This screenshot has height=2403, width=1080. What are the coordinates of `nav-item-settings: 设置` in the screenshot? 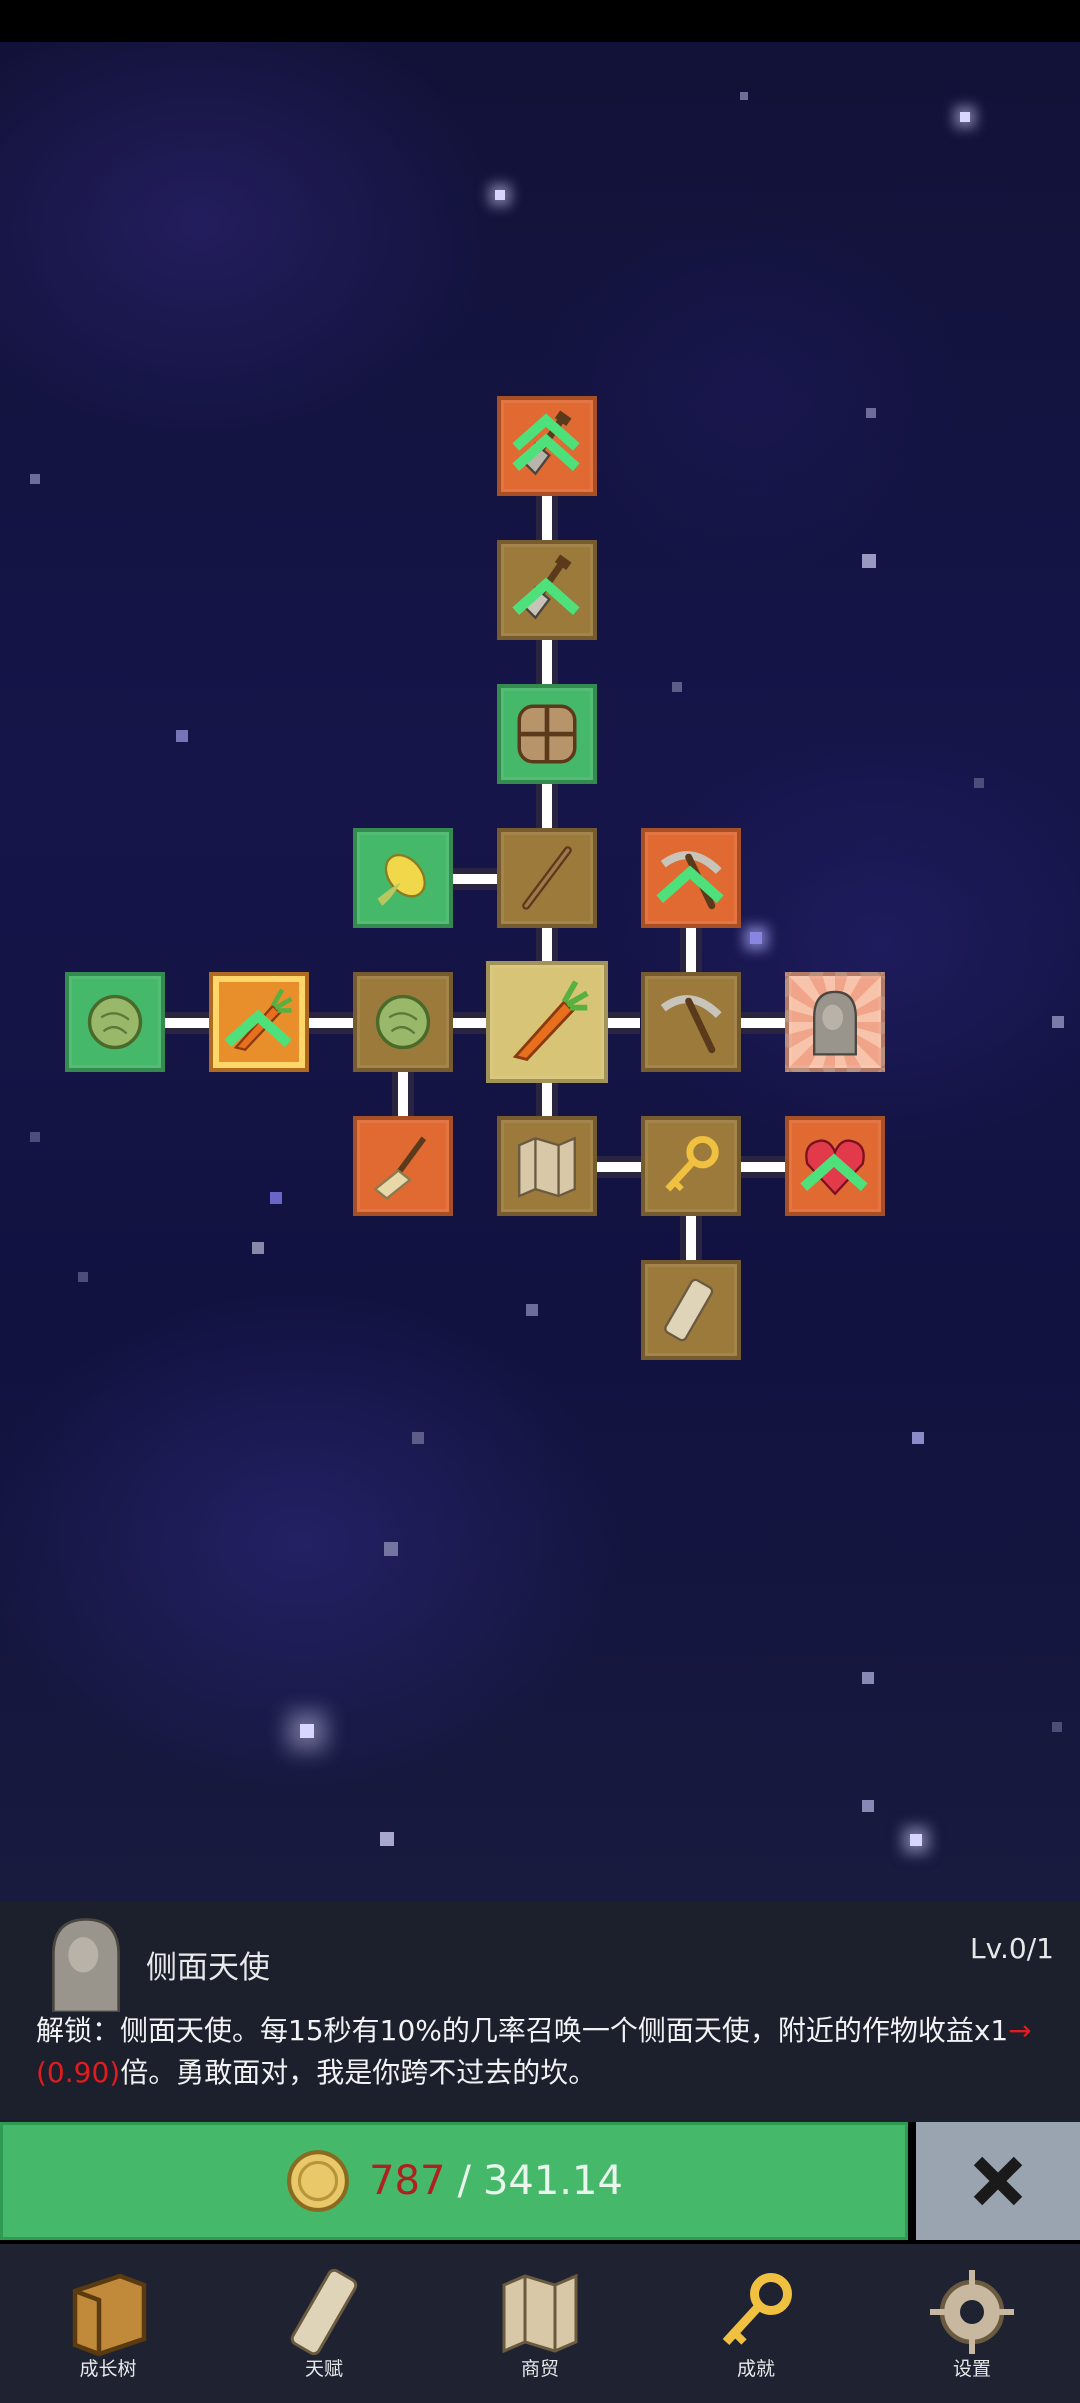 It's located at (972, 2323).